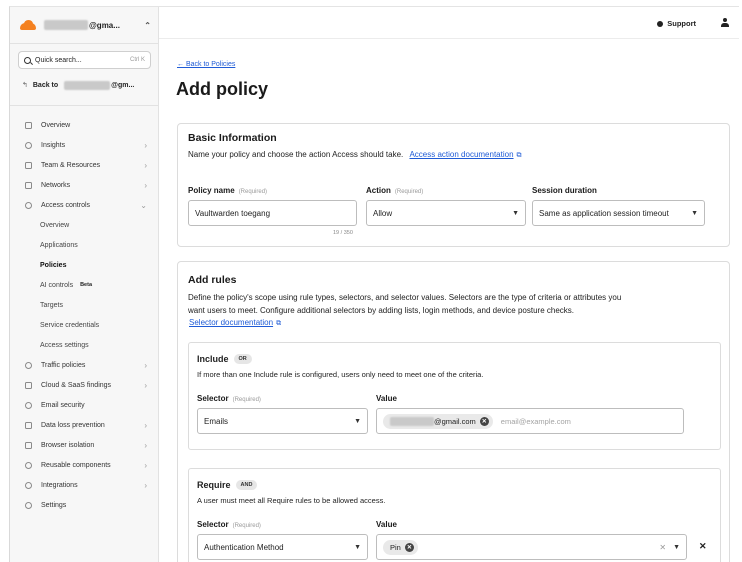  Describe the element at coordinates (53, 265) in the screenshot. I see `sidebar-subitem-label: Policies` at that location.